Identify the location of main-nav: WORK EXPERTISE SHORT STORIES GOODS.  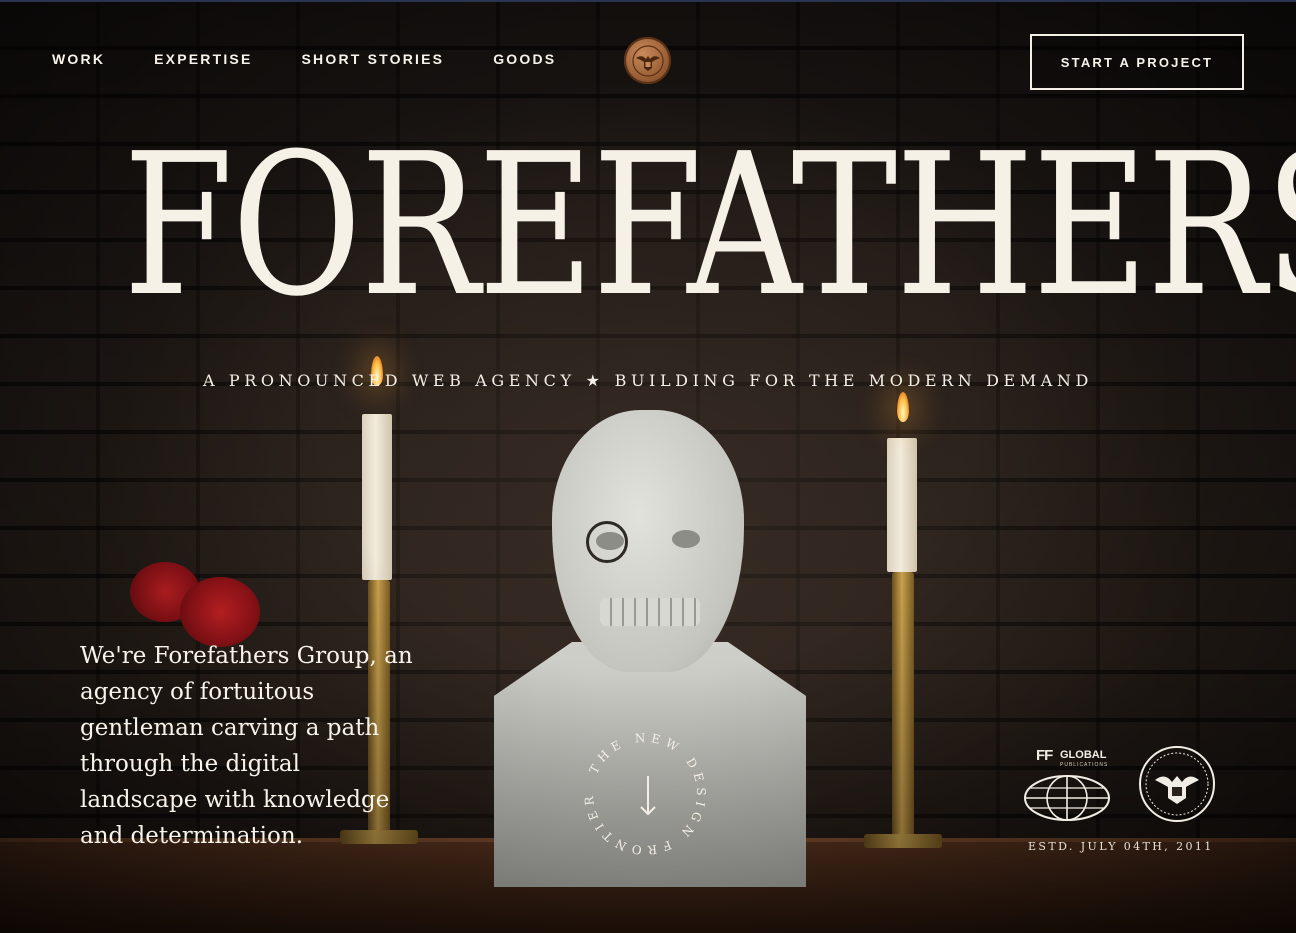
(304, 59).